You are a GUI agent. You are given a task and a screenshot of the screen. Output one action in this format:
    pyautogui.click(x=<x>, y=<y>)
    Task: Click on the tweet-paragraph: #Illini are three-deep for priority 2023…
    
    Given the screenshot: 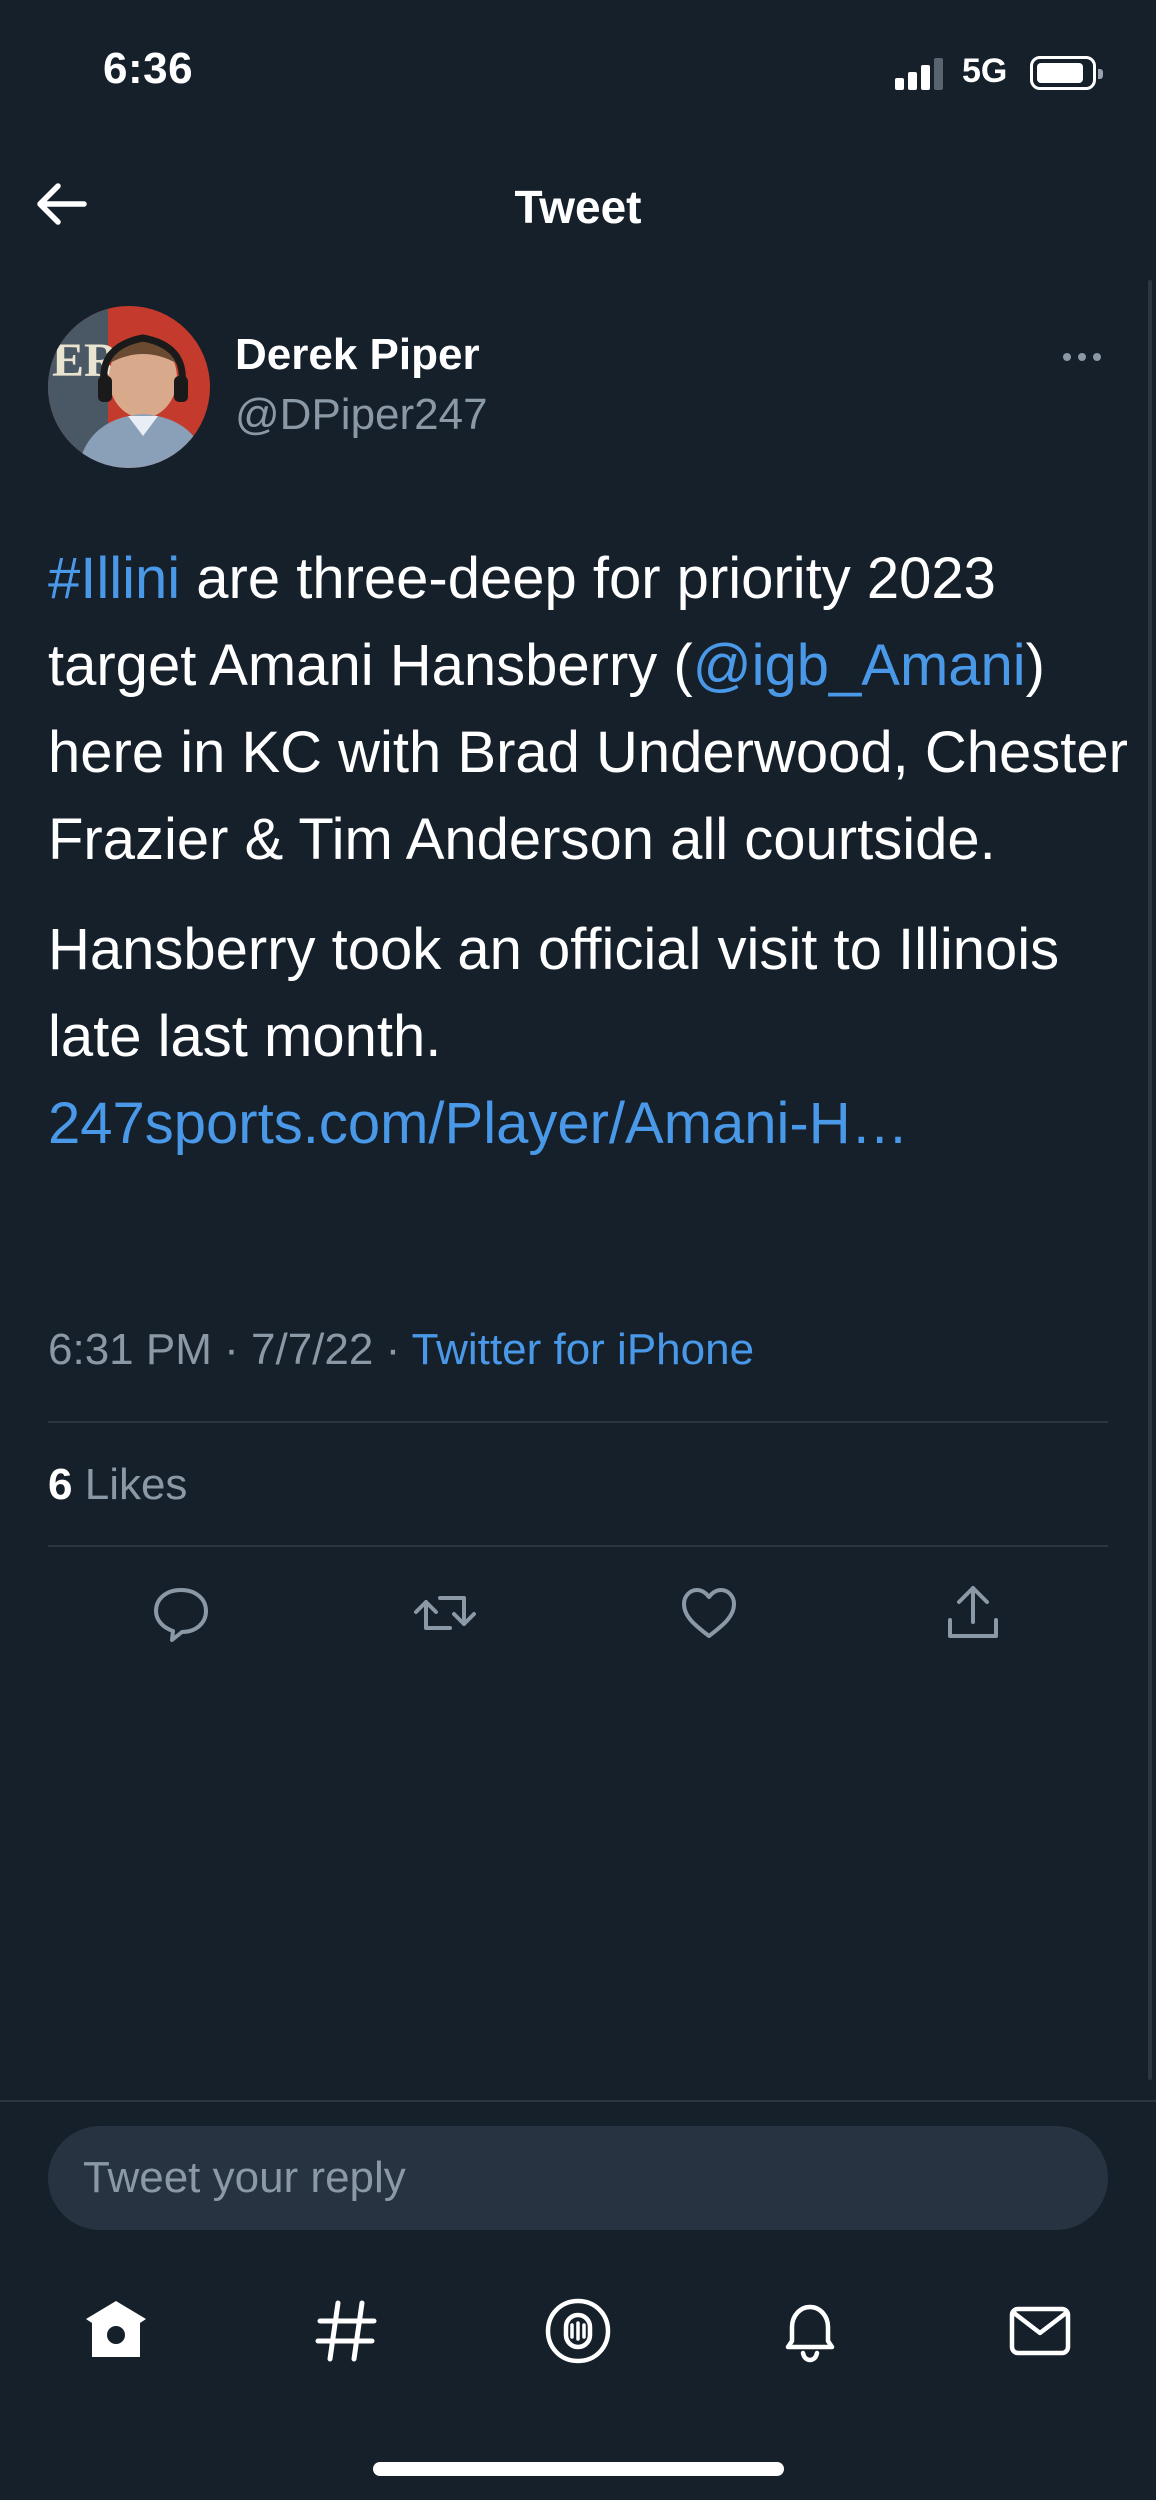 What is the action you would take?
    pyautogui.click(x=588, y=709)
    